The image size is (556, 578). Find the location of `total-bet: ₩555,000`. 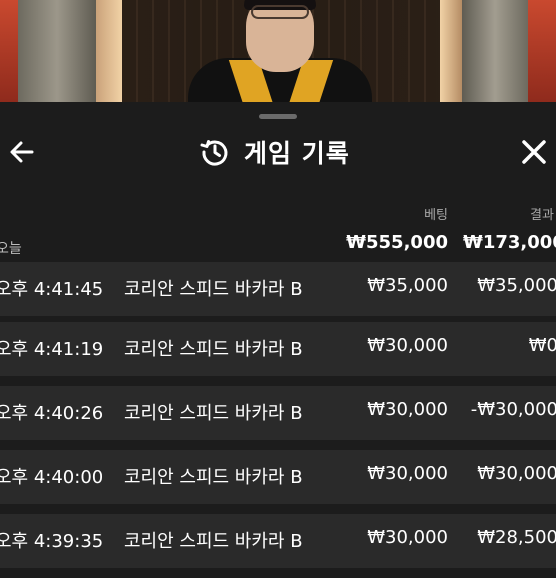

total-bet: ₩555,000 is located at coordinates (397, 242).